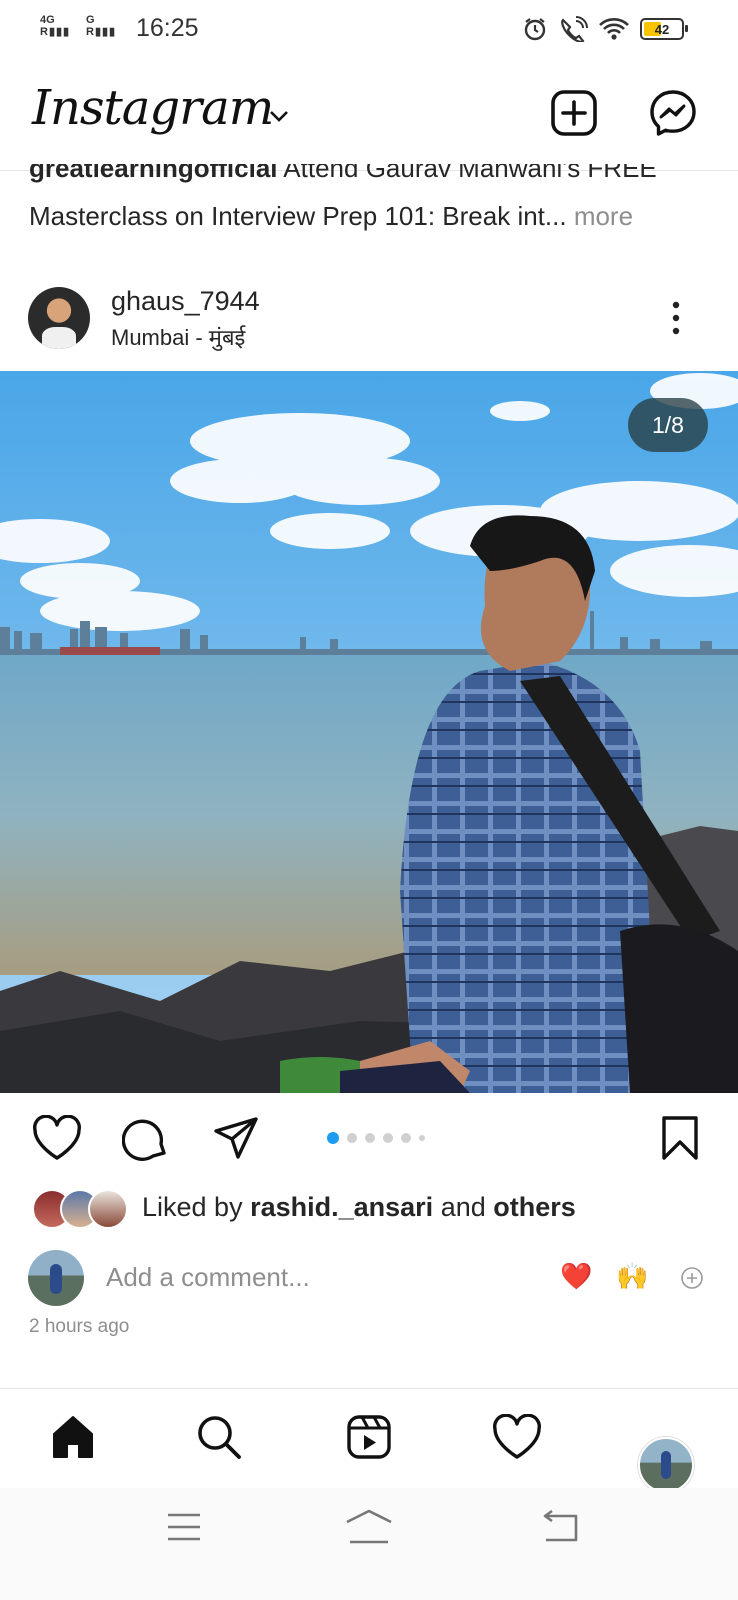 Image resolution: width=738 pixels, height=1600 pixels. I want to click on back-icon, so click(560, 1526).